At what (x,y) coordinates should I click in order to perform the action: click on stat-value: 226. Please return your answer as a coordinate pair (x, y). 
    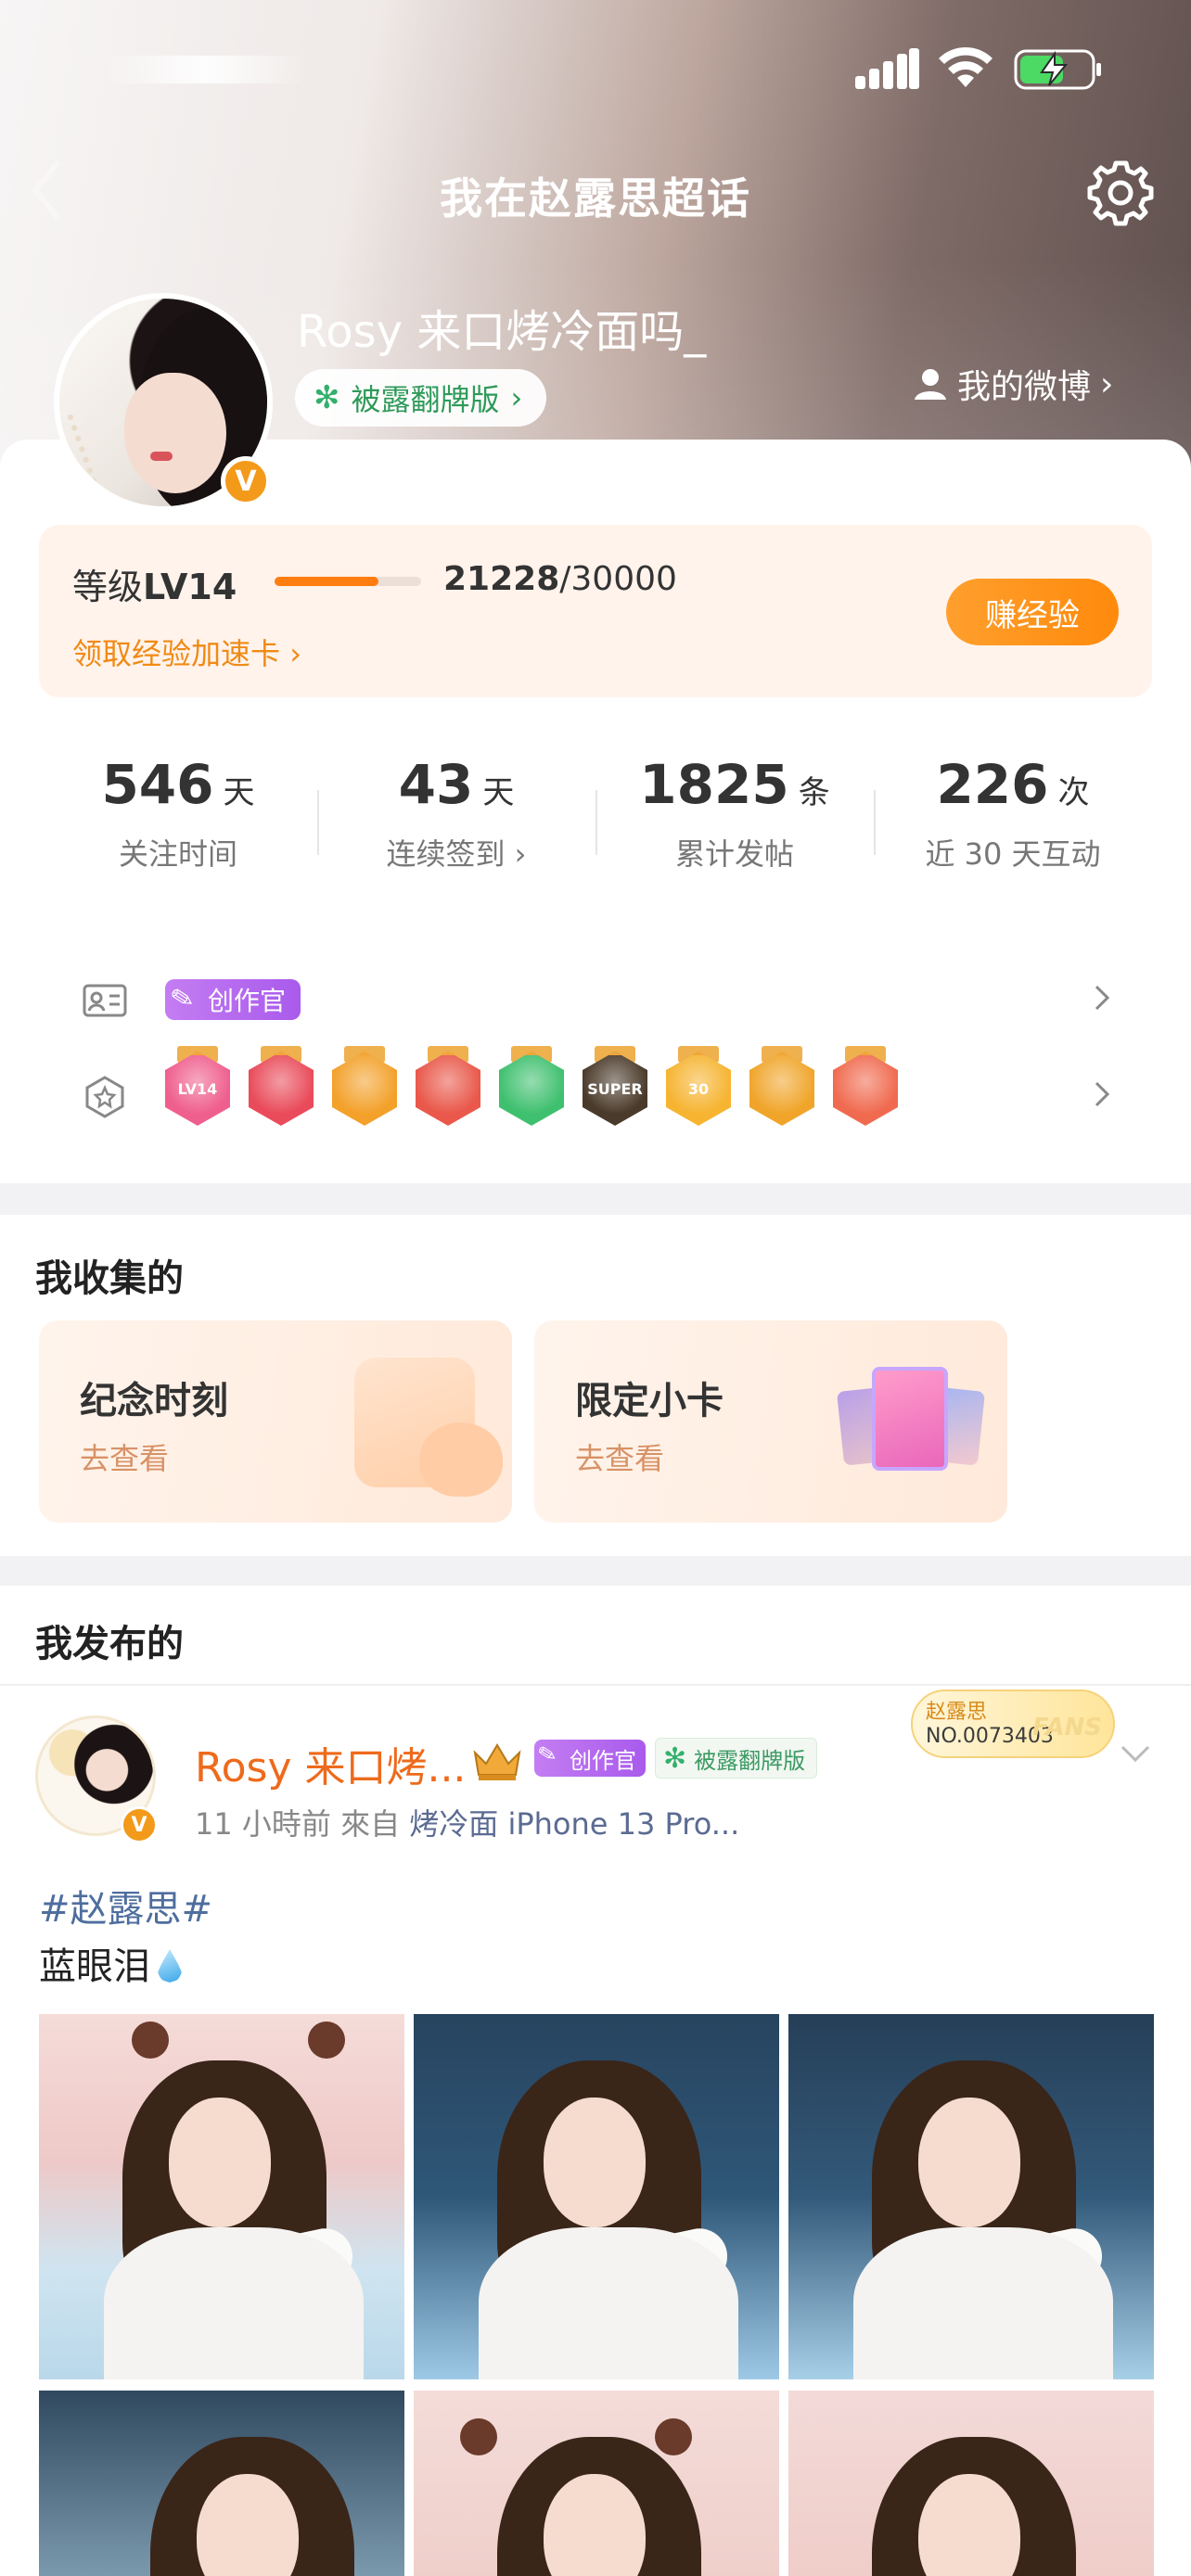
    Looking at the image, I should click on (992, 784).